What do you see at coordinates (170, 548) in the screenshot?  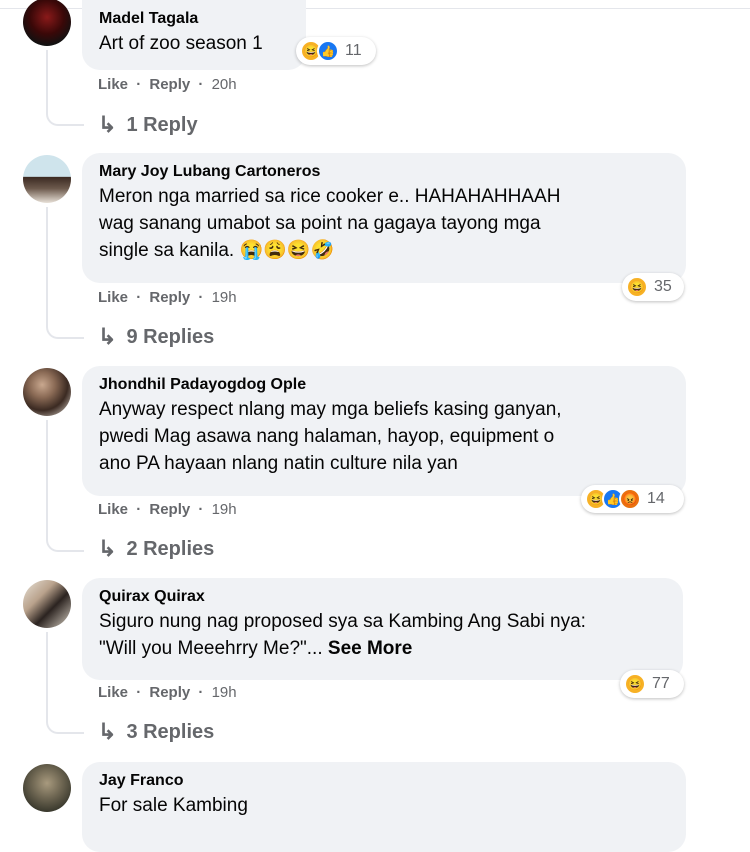 I see `replies-label: 2 Replies` at bounding box center [170, 548].